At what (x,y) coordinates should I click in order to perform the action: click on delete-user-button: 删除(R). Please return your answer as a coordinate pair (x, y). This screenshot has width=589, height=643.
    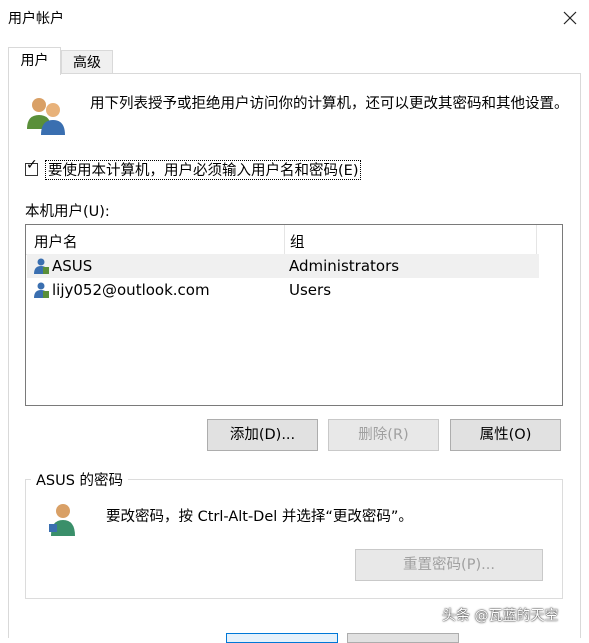
    Looking at the image, I should click on (383, 435).